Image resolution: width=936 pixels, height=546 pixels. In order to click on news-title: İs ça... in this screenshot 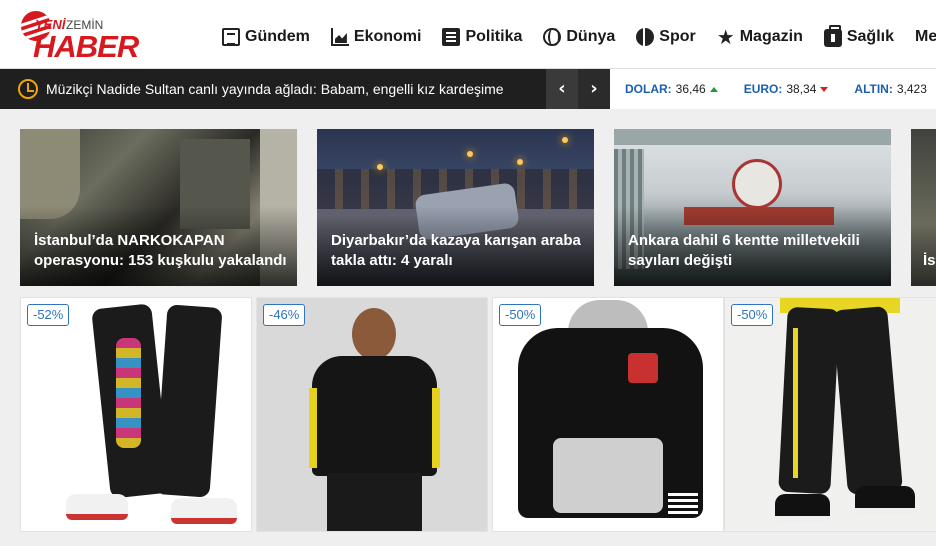, I will do `click(929, 260)`.